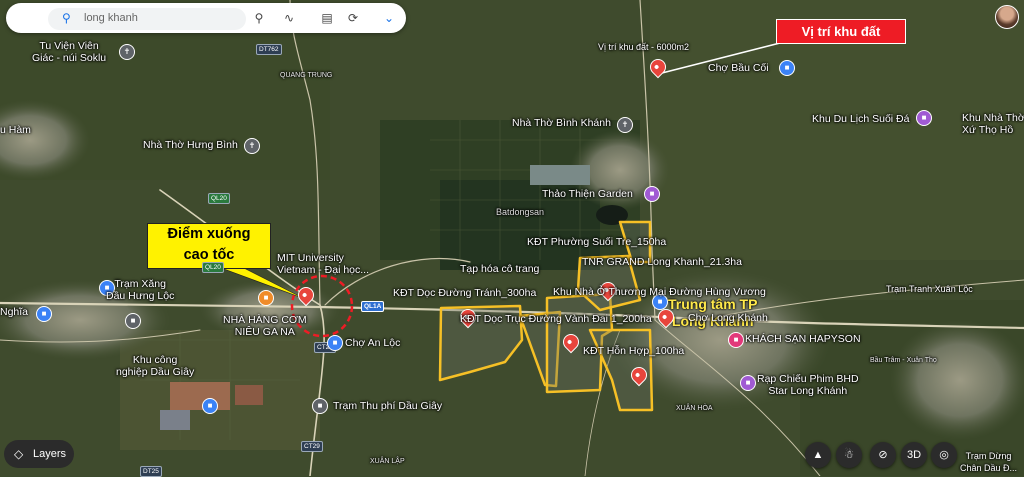  I want to click on hotel-icon: ■, so click(736, 340).